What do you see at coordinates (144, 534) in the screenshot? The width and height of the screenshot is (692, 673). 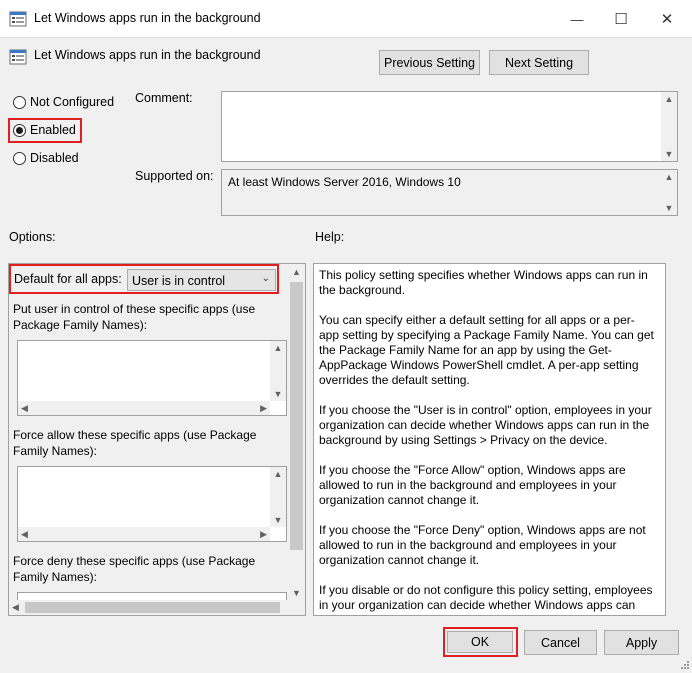 I see `force-allow-hscroll: ◀ ▶` at bounding box center [144, 534].